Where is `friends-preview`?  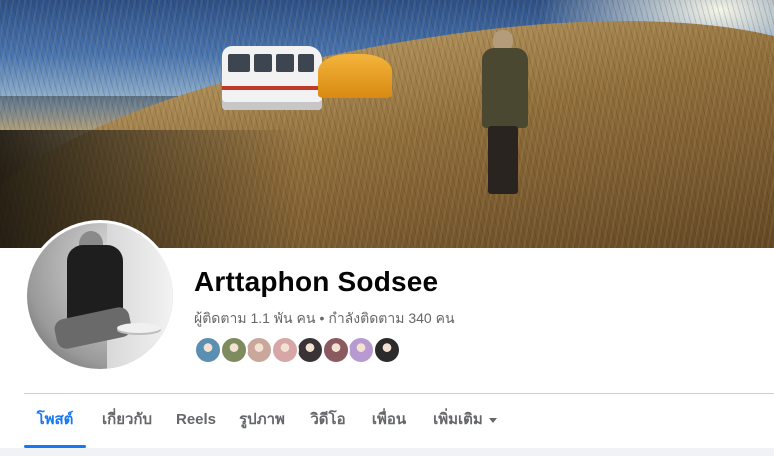 friends-preview is located at coordinates (304, 350).